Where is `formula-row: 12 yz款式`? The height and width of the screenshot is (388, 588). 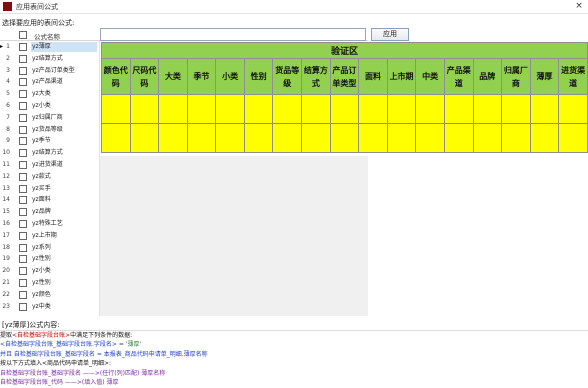 formula-row: 12 yz款式 is located at coordinates (50, 177).